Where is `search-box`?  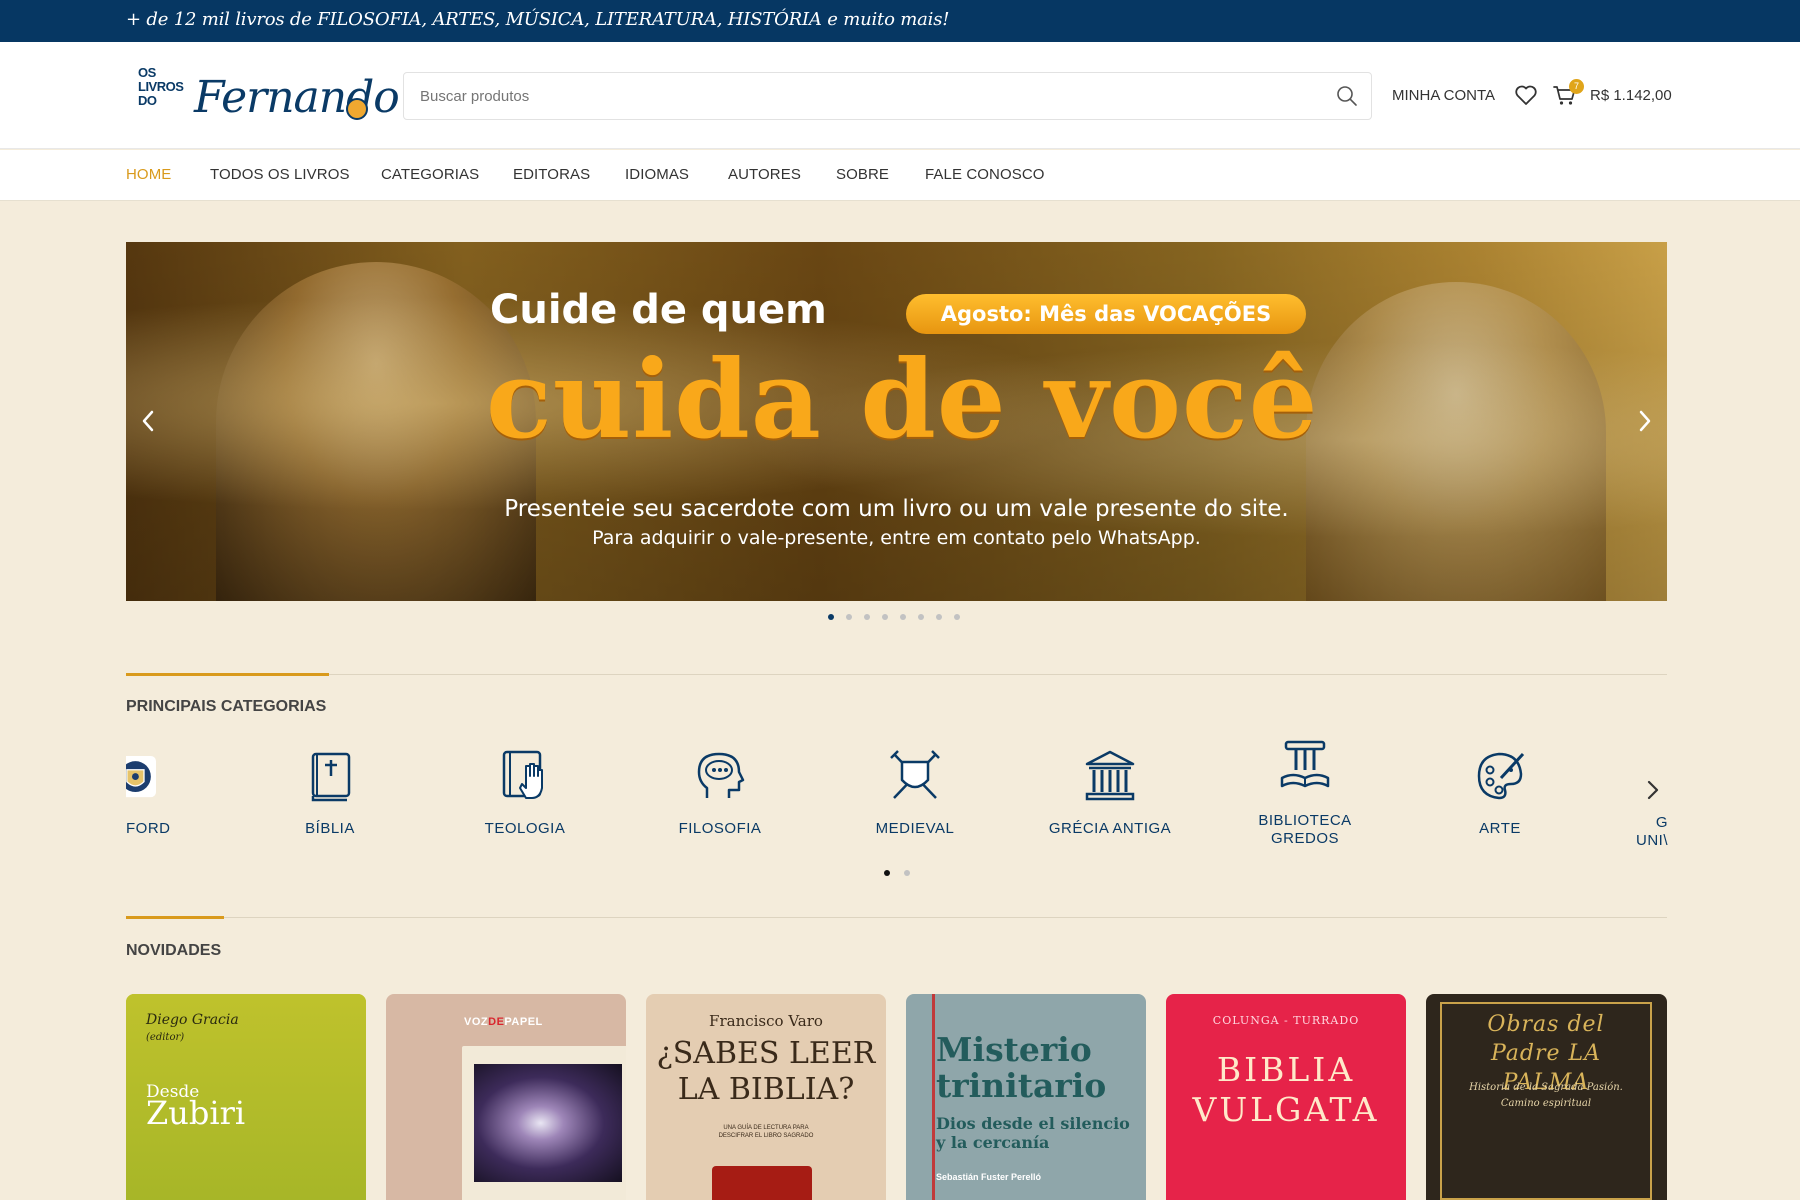 search-box is located at coordinates (887, 96).